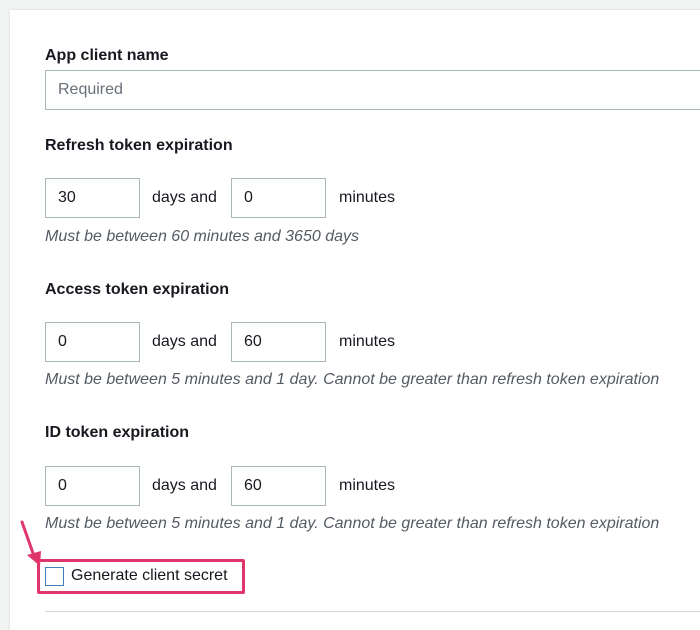 The image size is (700, 630). I want to click on generate-client-secret-label: Generate client secret, so click(149, 576).